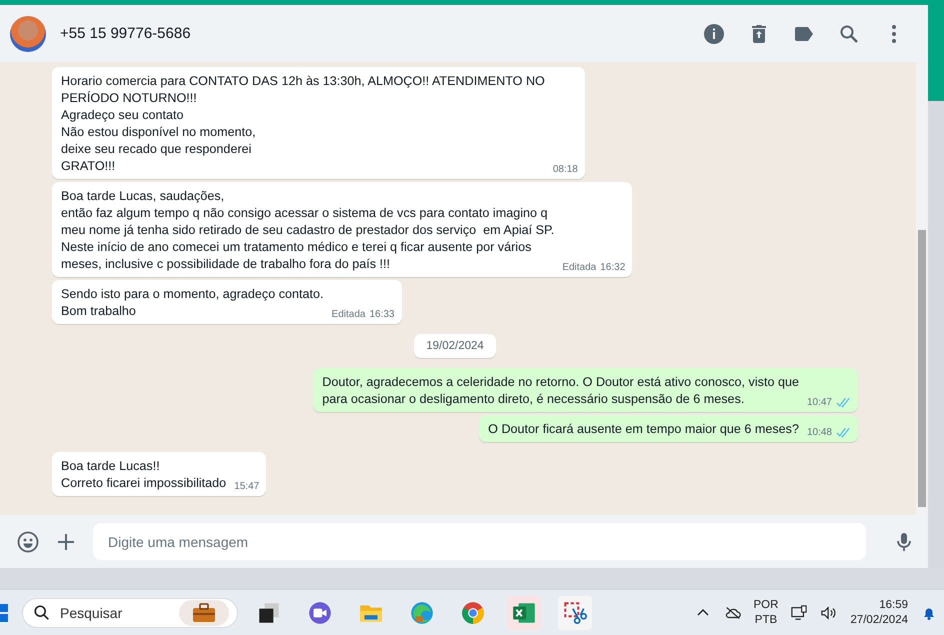  Describe the element at coordinates (247, 486) in the screenshot. I see `message-time: 15:47` at that location.